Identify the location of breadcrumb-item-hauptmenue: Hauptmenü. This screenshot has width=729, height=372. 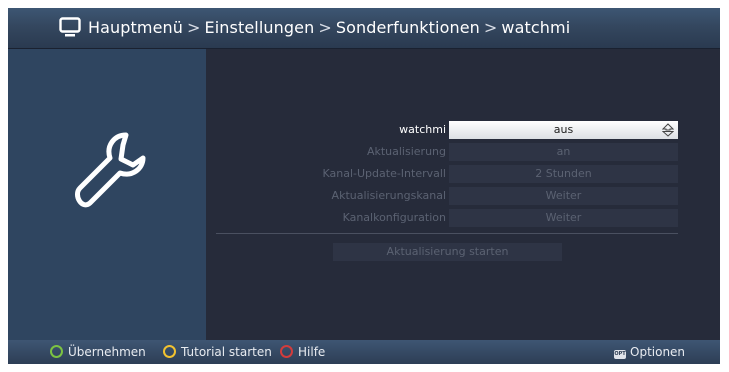
(135, 27).